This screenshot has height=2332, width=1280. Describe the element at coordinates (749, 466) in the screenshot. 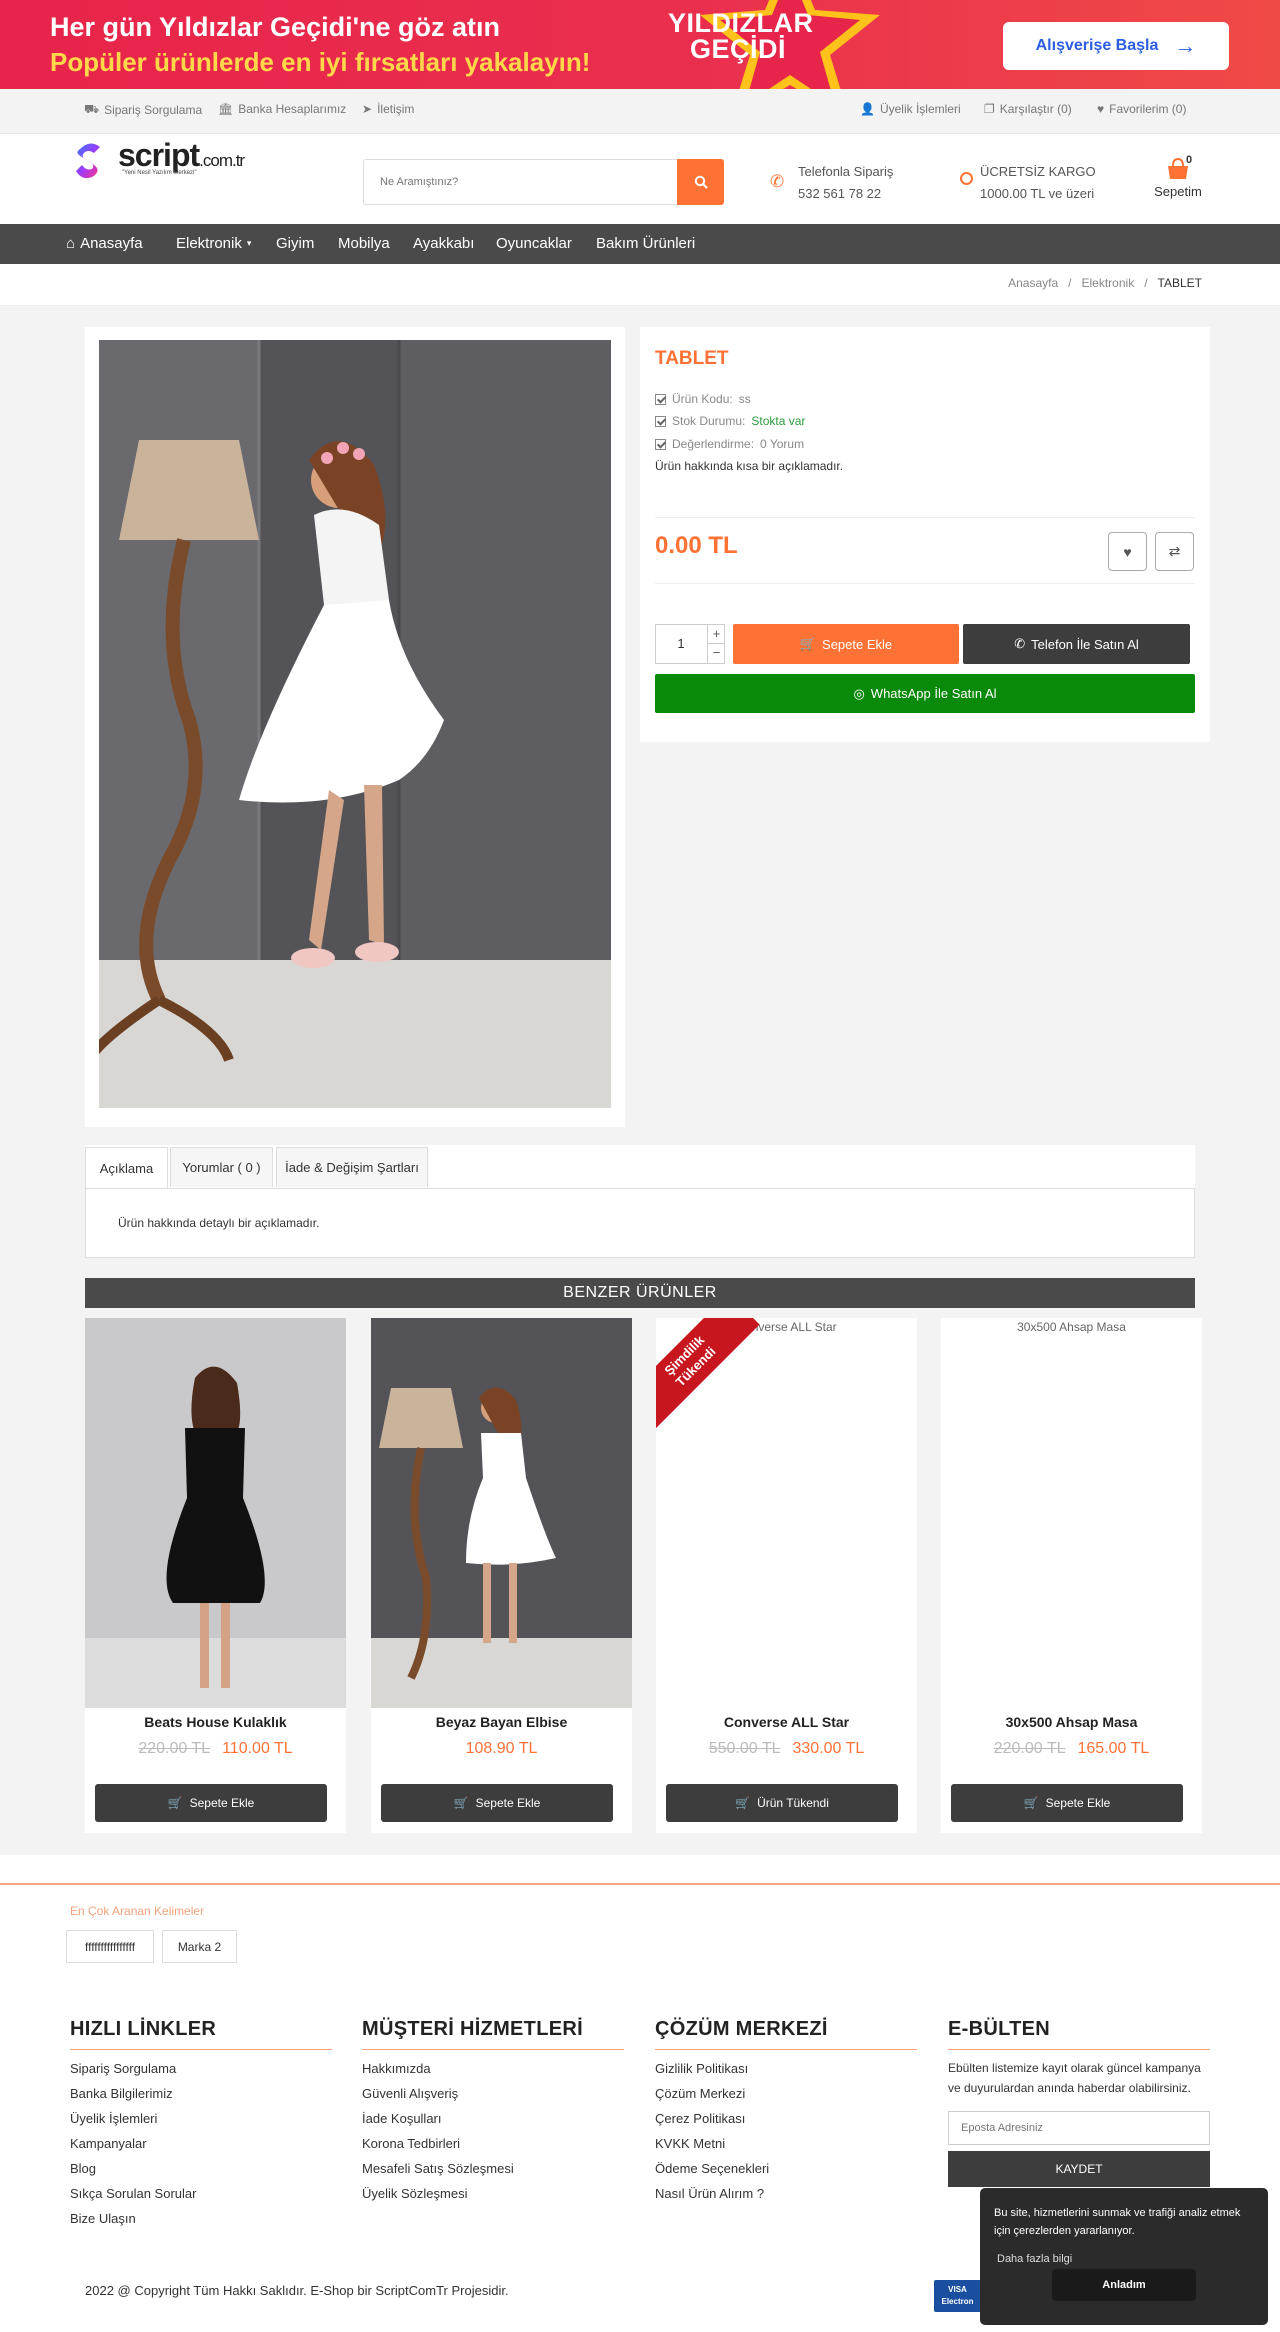

I see `short-description: Ürün hakkında kısa bir açıklamadır.` at that location.